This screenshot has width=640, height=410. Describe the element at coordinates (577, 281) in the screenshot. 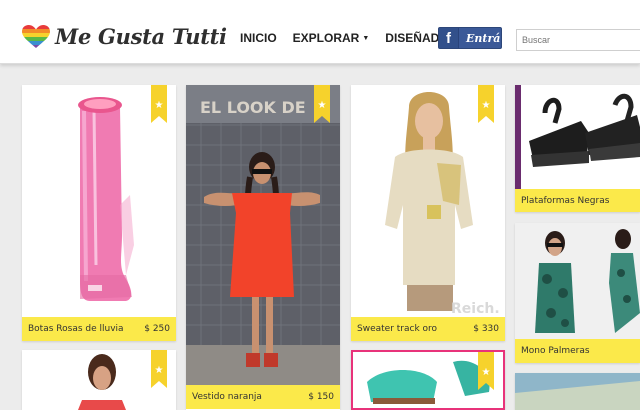

I see `product-image-palm-jumpsuit` at that location.